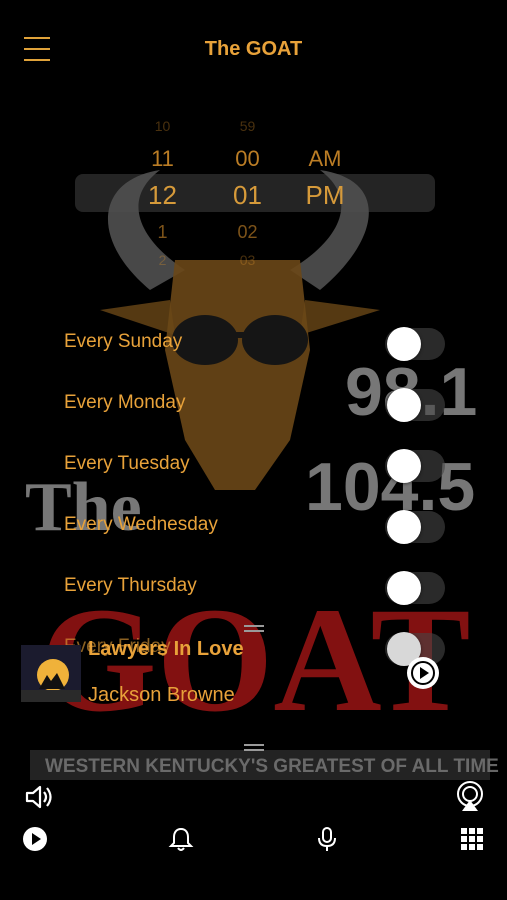 The image size is (507, 900). Describe the element at coordinates (415, 588) in the screenshot. I see `toggle-thursday` at that location.